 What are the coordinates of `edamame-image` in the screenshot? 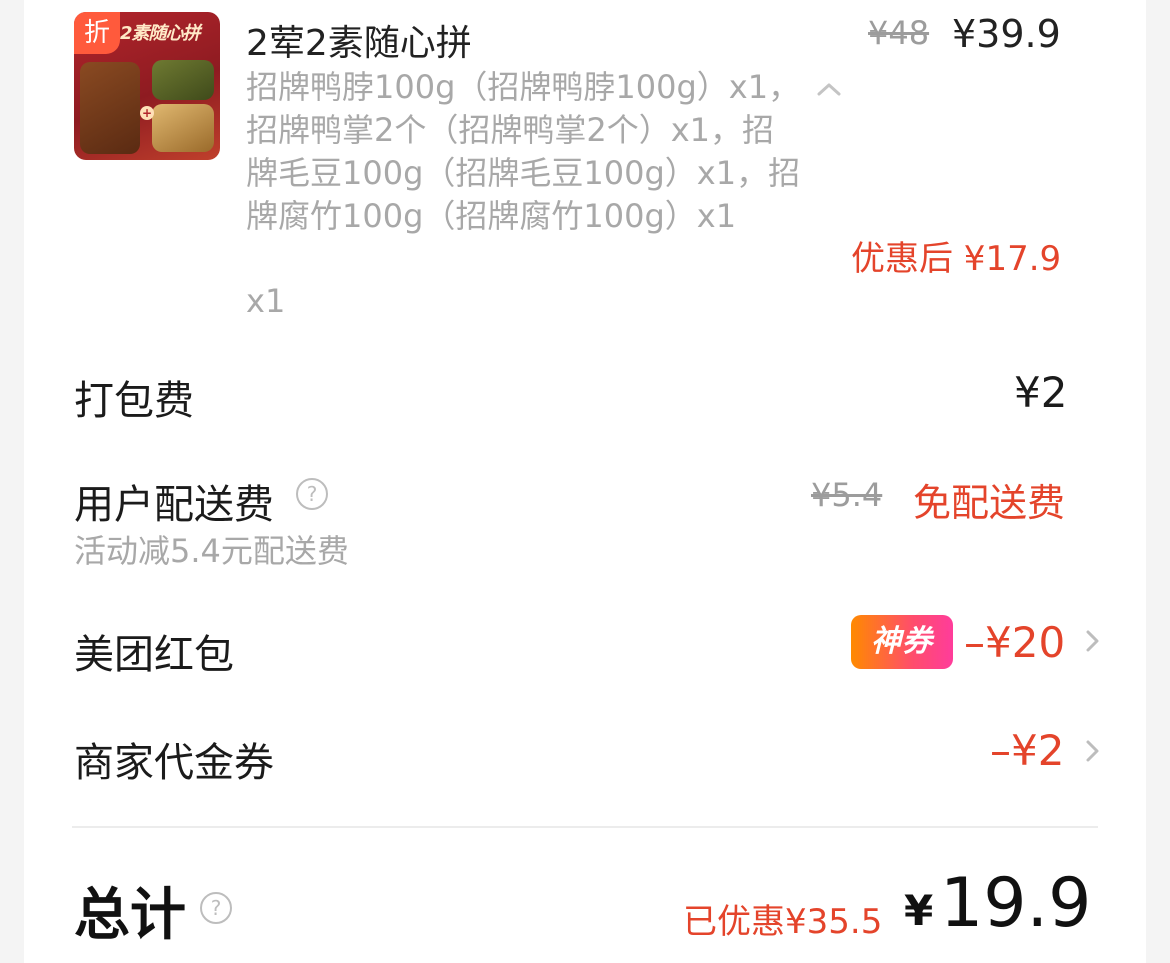 It's located at (183, 80).